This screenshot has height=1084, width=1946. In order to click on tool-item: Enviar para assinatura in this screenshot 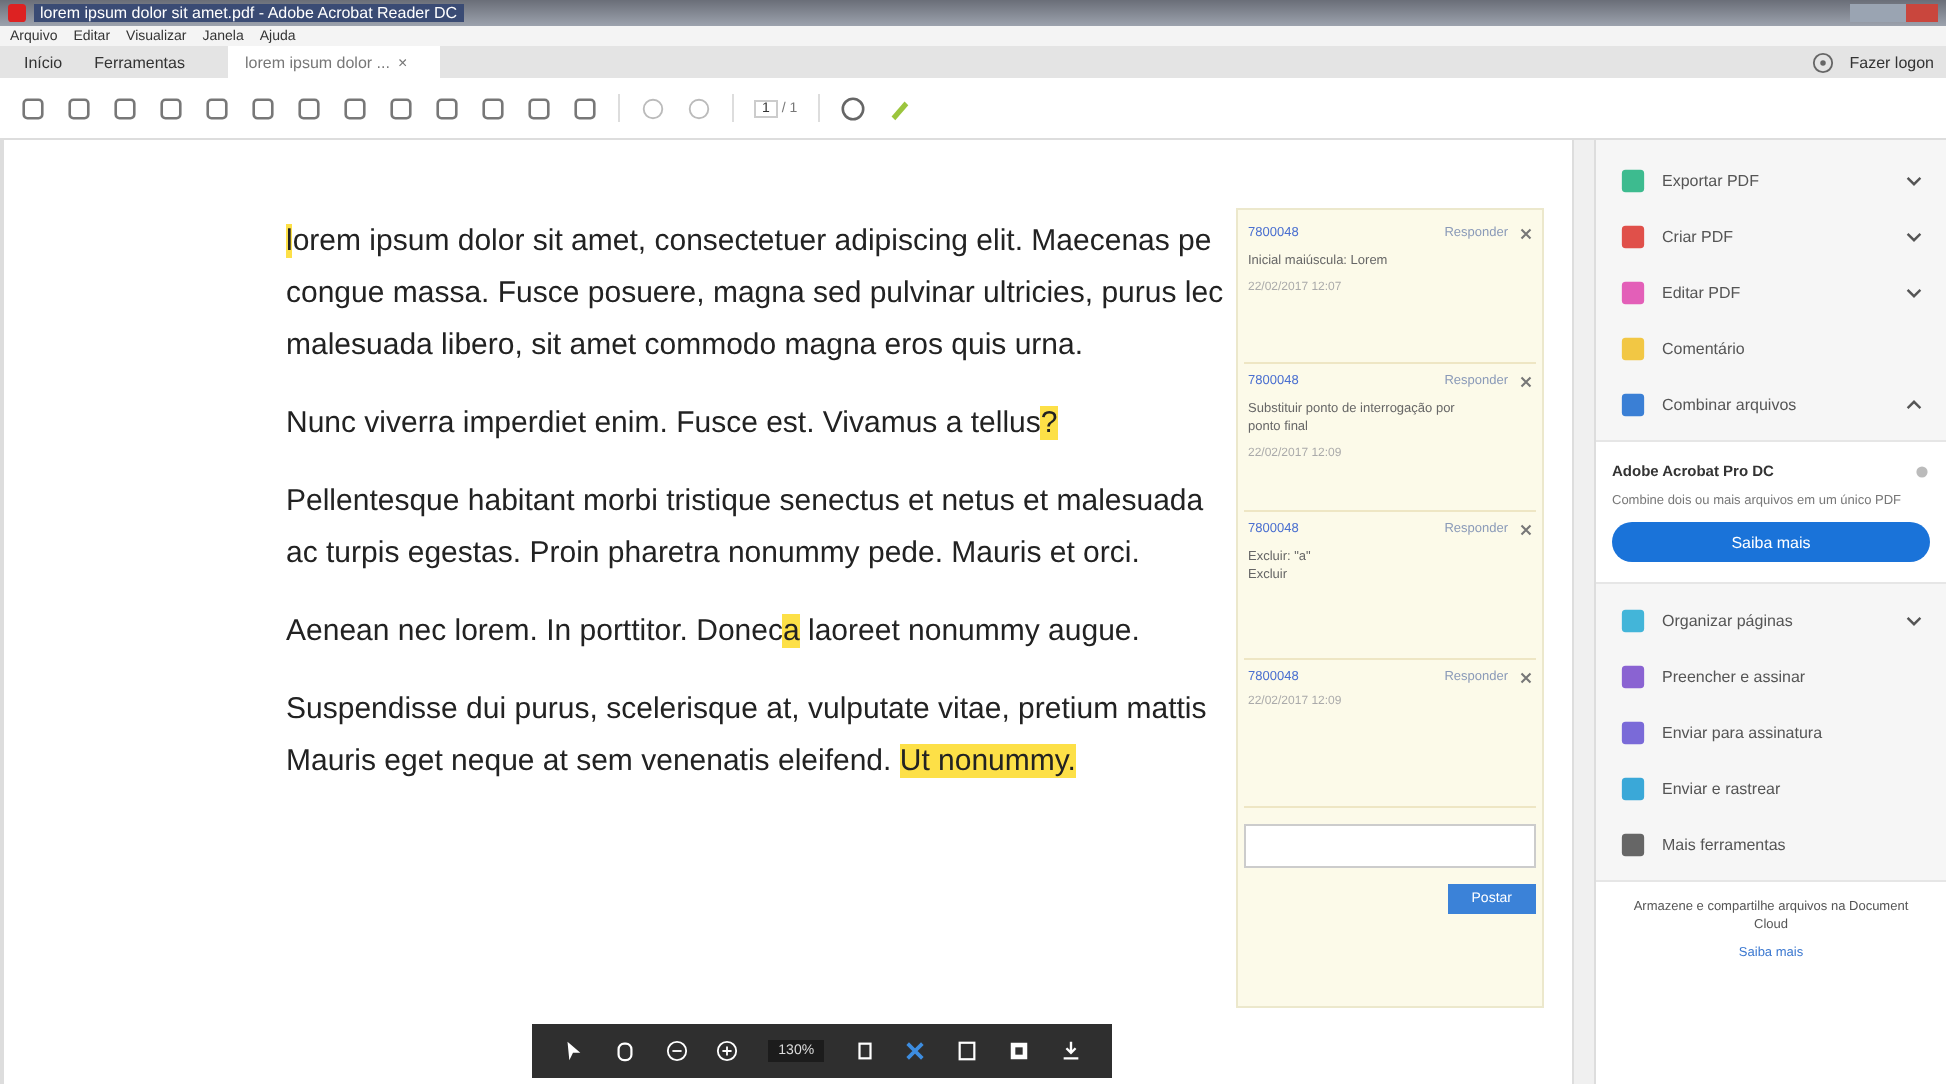, I will do `click(1771, 732)`.